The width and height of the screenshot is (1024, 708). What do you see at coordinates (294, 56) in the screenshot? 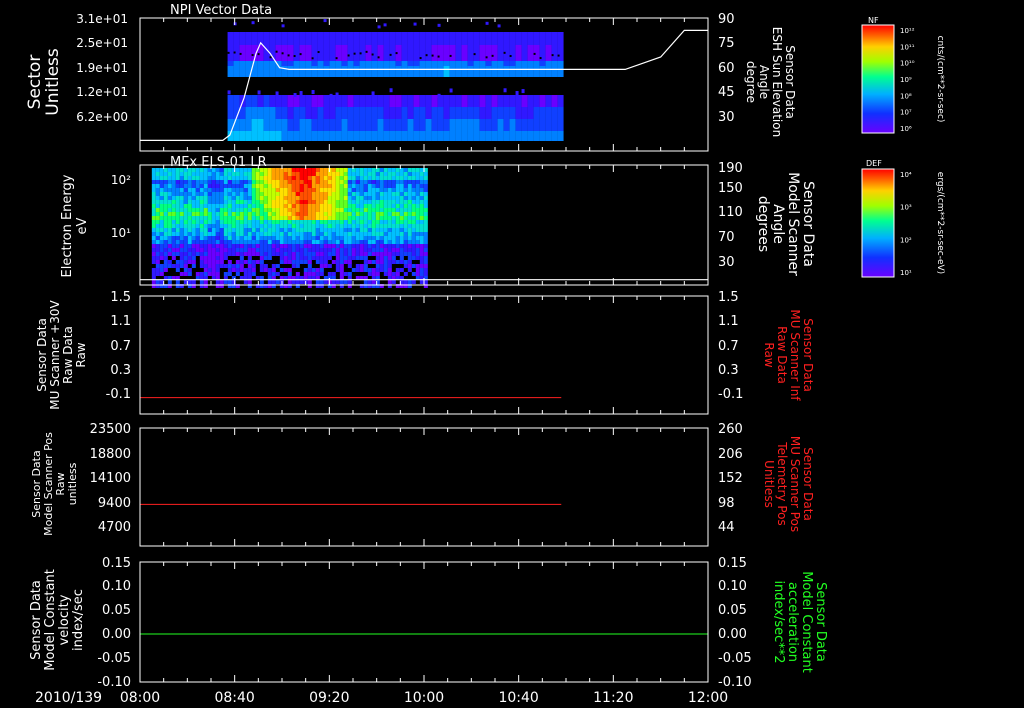
I see `spectrogram-gap` at bounding box center [294, 56].